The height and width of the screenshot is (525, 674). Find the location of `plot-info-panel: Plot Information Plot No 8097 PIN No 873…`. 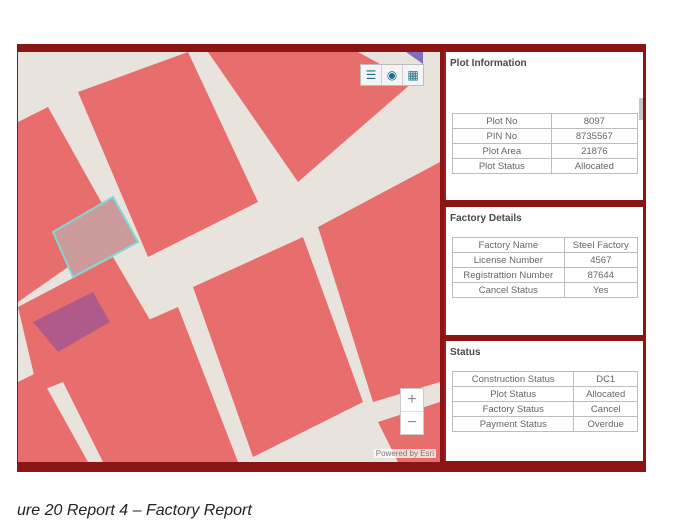

plot-info-panel: Plot Information Plot No 8097 PIN No 873… is located at coordinates (543, 126).